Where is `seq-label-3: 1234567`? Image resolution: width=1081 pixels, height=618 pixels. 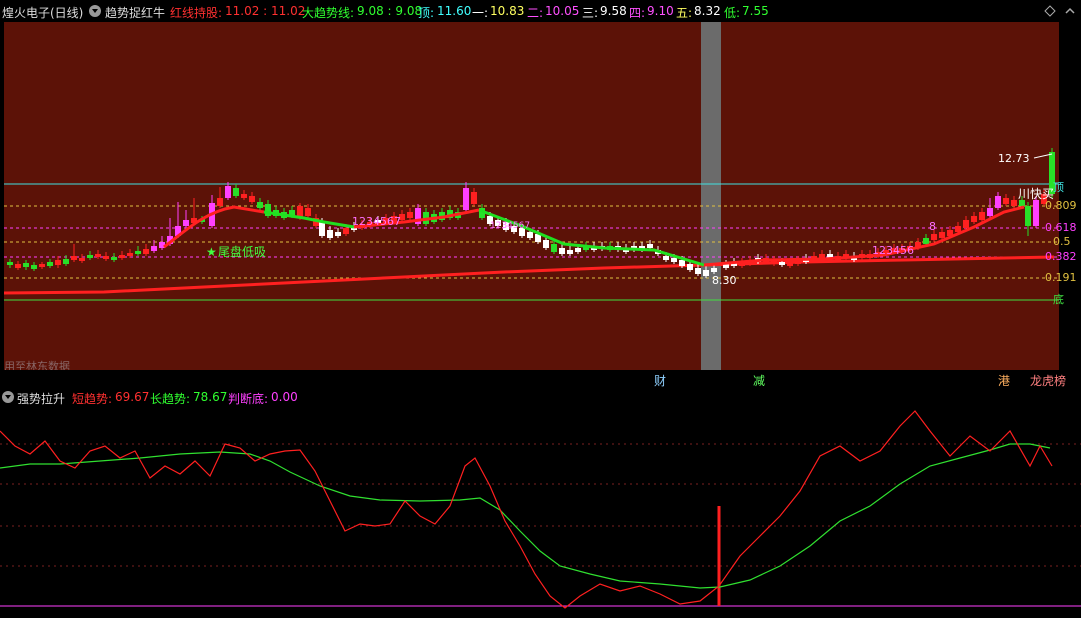 seq-label-3: 1234567 is located at coordinates (510, 226).